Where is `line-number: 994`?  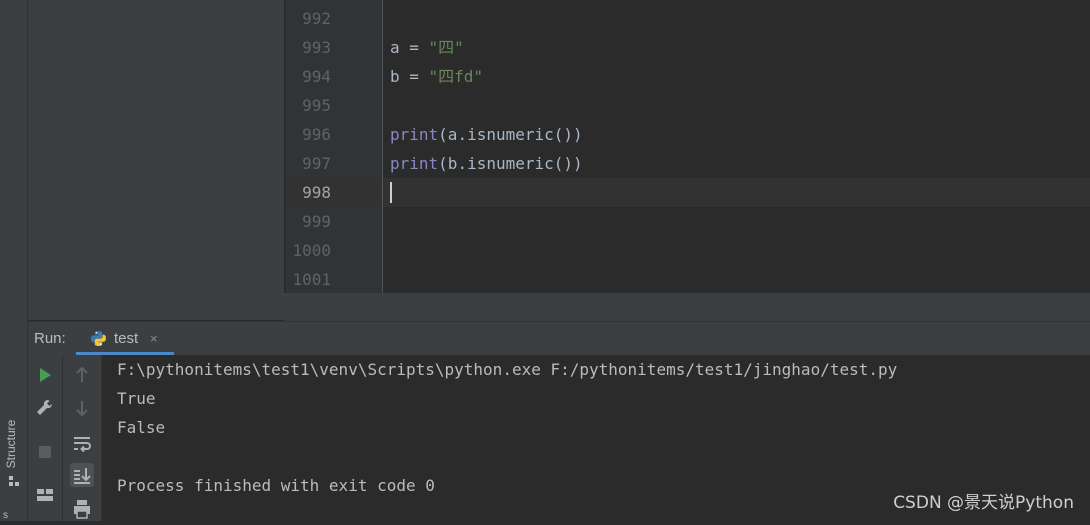
line-number: 994 is located at coordinates (316, 76).